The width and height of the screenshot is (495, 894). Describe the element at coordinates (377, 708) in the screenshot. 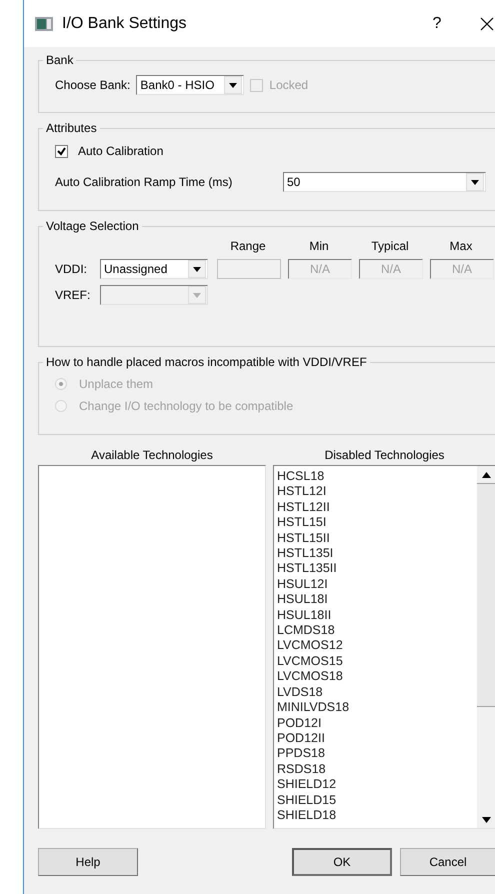

I see `list-item: MINILVDS18` at that location.